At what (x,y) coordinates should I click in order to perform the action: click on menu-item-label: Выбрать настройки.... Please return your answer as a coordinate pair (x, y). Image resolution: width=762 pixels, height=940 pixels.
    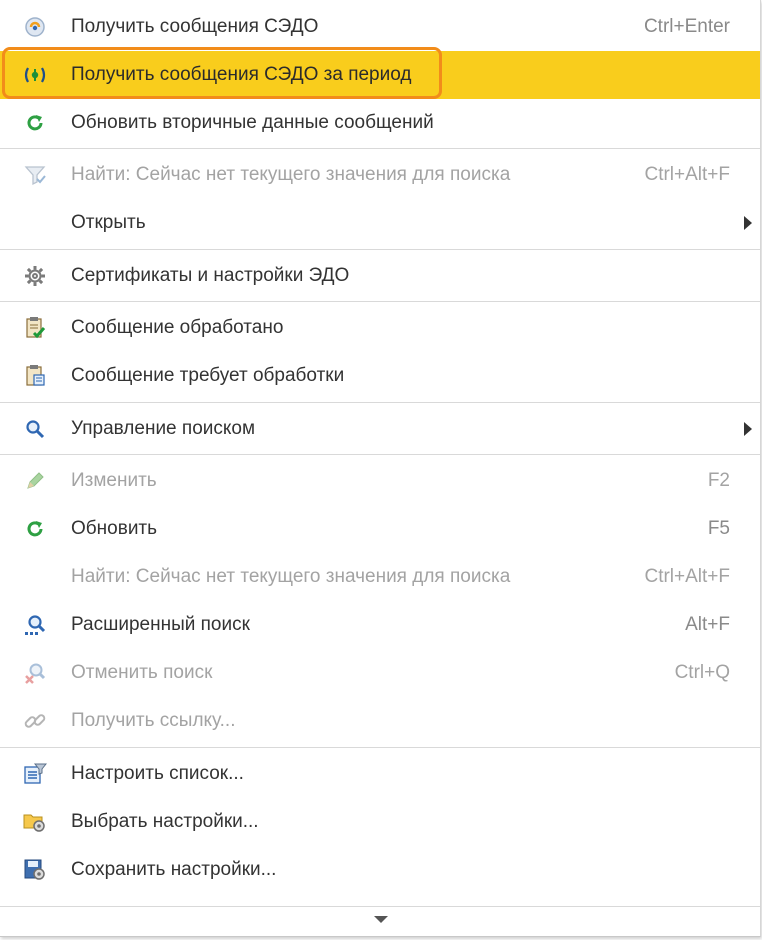
    Looking at the image, I should click on (165, 821).